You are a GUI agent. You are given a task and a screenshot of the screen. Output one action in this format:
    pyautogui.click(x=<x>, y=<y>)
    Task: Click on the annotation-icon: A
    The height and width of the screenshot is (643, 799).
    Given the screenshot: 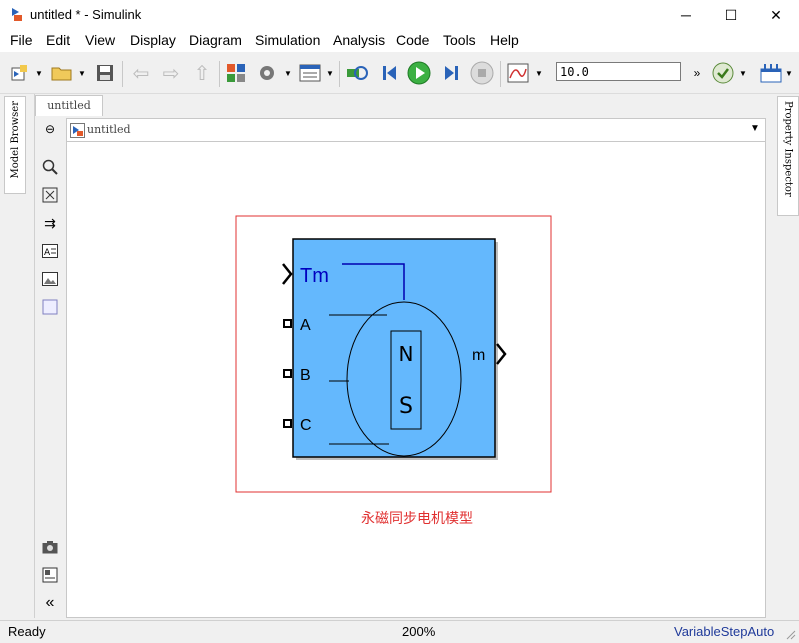 What is the action you would take?
    pyautogui.click(x=50, y=251)
    